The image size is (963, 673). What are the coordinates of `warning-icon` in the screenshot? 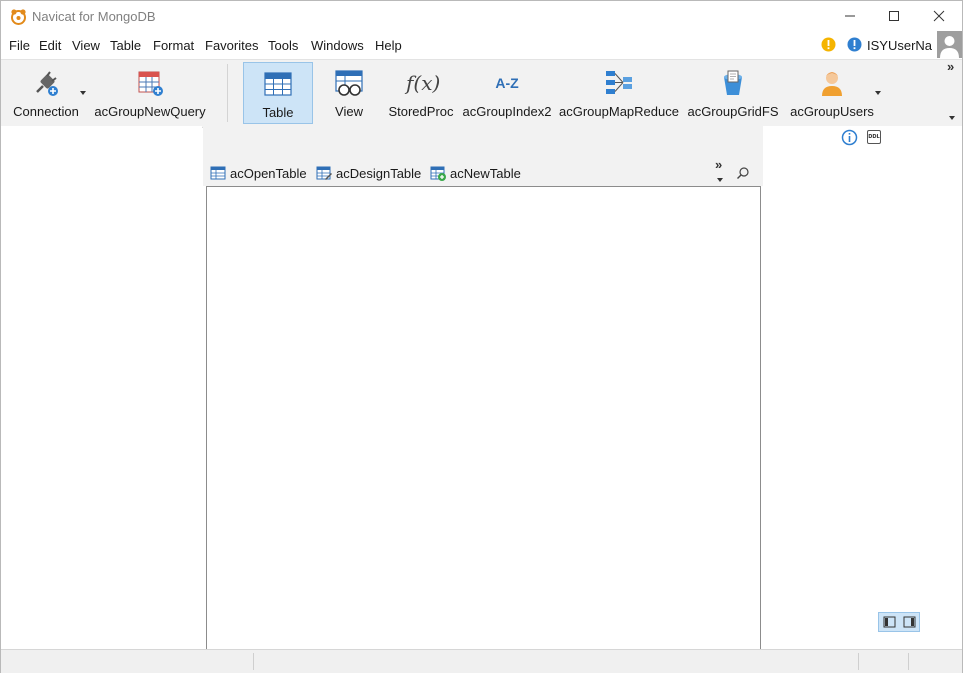 It's located at (828, 44).